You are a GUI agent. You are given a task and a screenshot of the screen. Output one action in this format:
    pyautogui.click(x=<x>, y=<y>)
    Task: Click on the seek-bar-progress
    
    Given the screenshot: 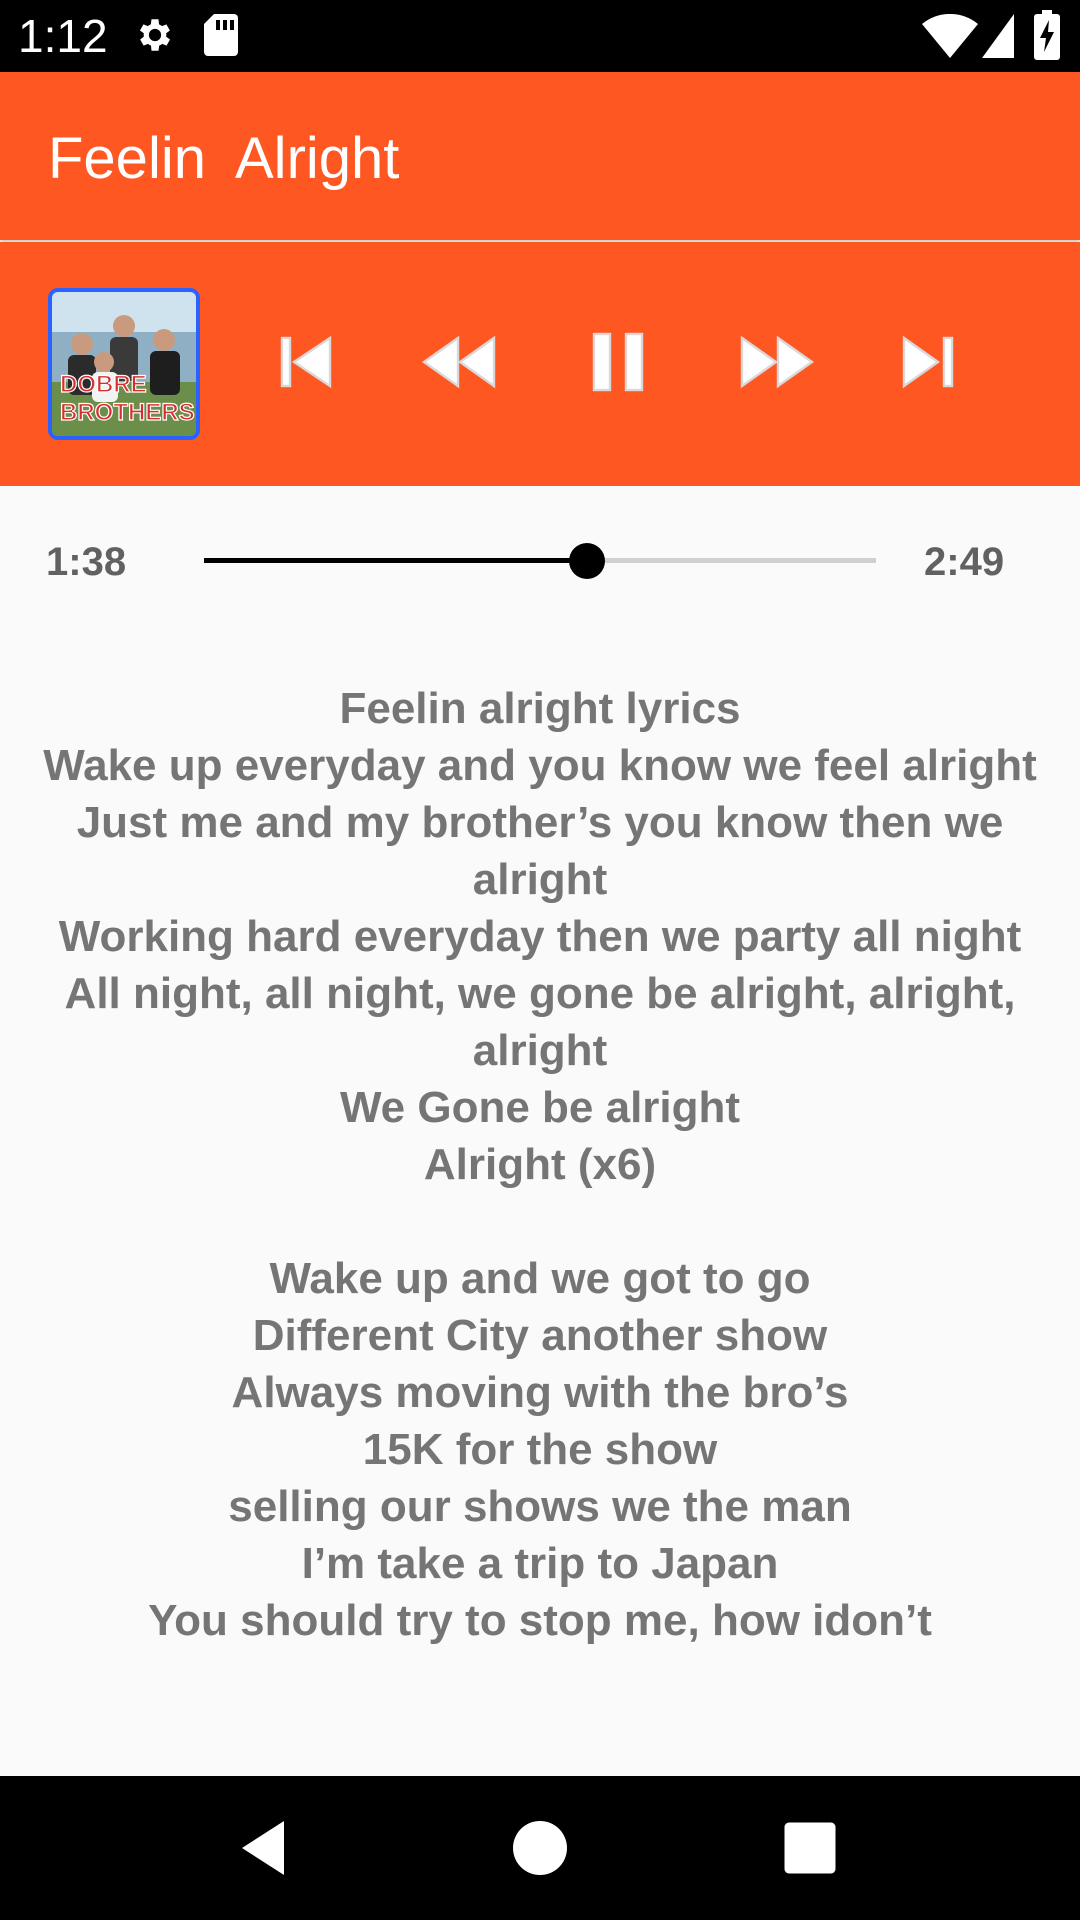 What is the action you would take?
    pyautogui.click(x=396, y=560)
    